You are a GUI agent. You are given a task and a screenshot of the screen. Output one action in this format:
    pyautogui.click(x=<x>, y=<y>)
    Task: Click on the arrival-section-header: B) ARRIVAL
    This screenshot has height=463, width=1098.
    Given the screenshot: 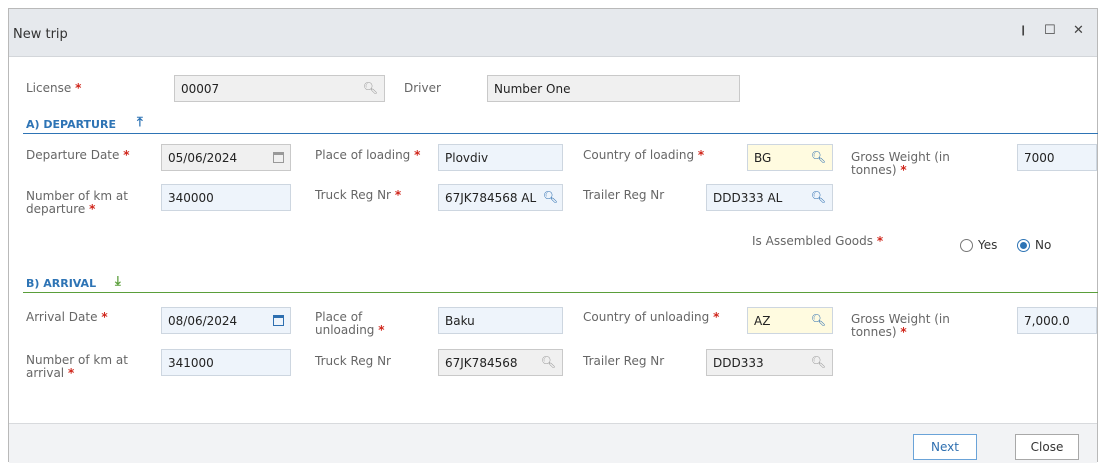 What is the action you would take?
    pyautogui.click(x=61, y=283)
    